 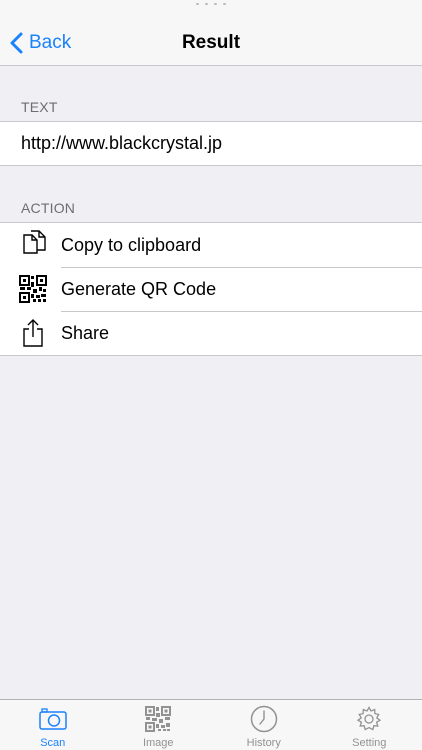 What do you see at coordinates (33, 333) in the screenshot?
I see `share-icon` at bounding box center [33, 333].